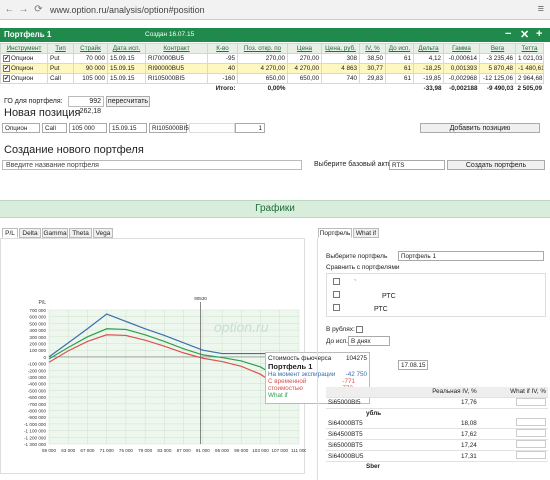  Describe the element at coordinates (428, 48) in the screenshot. I see `column-header: Дельта` at that location.